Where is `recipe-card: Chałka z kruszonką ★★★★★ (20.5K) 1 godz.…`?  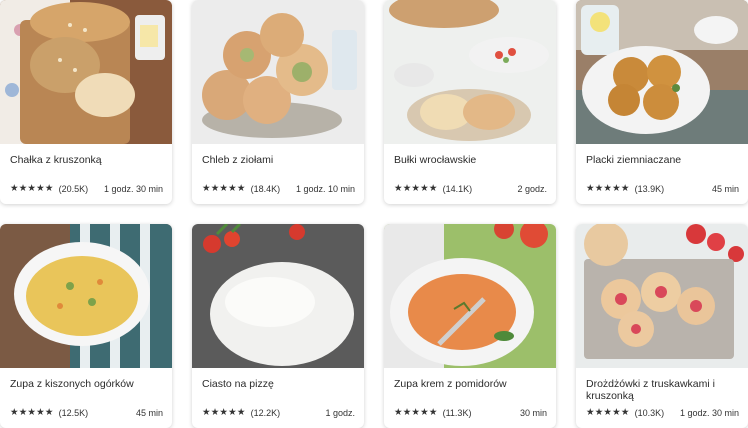
recipe-card: Chałka z kruszonką ★★★★★ (20.5K) 1 godz.… is located at coordinates (86, 102).